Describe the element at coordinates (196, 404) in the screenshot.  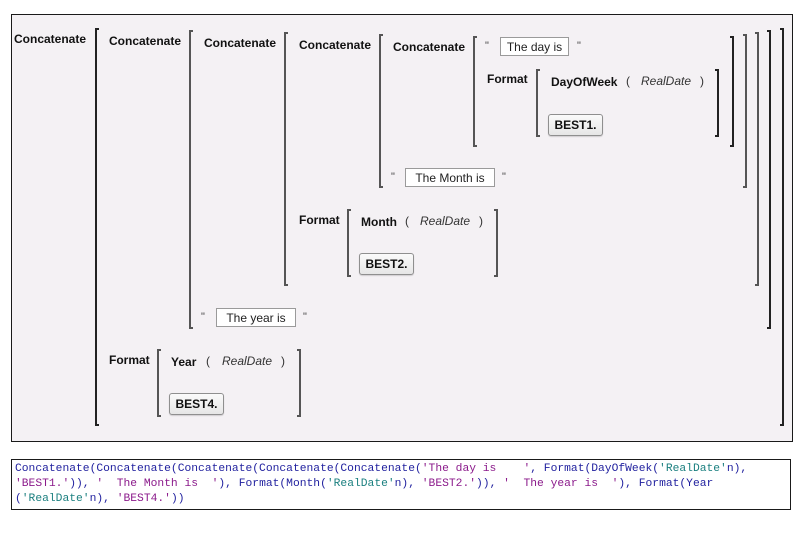
I see `format-button-best4: BEST4.` at that location.